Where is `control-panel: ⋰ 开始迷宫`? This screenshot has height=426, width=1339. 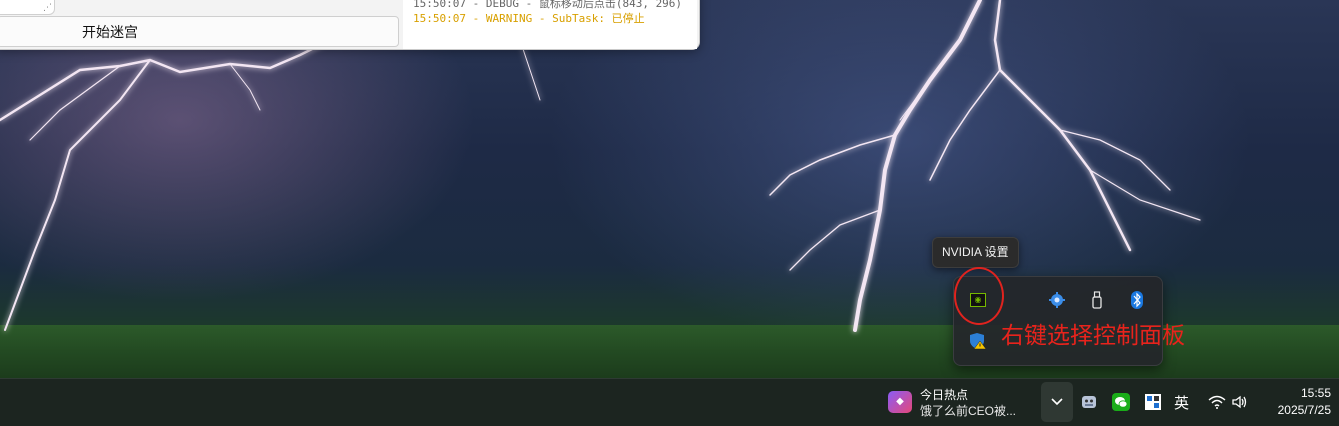
control-panel: ⋰ 开始迷宫 is located at coordinates (200, 24).